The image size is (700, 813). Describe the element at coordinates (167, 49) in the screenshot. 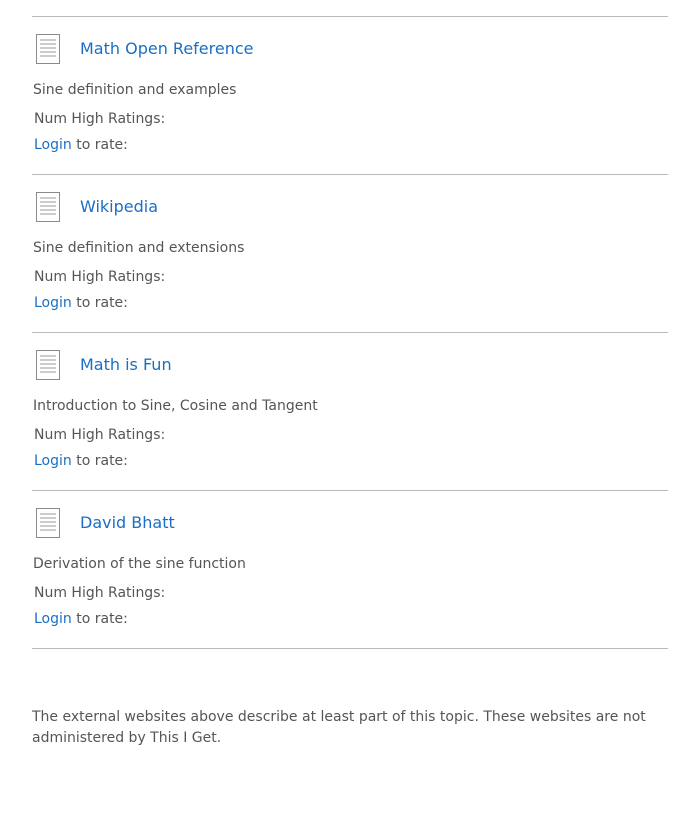

I see `resource-title-link: Math Open Reference` at that location.